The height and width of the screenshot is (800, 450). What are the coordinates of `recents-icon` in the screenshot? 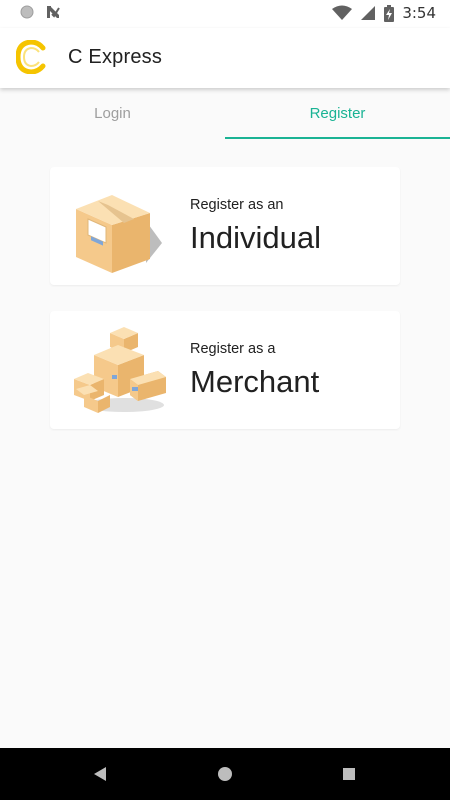 It's located at (349, 774).